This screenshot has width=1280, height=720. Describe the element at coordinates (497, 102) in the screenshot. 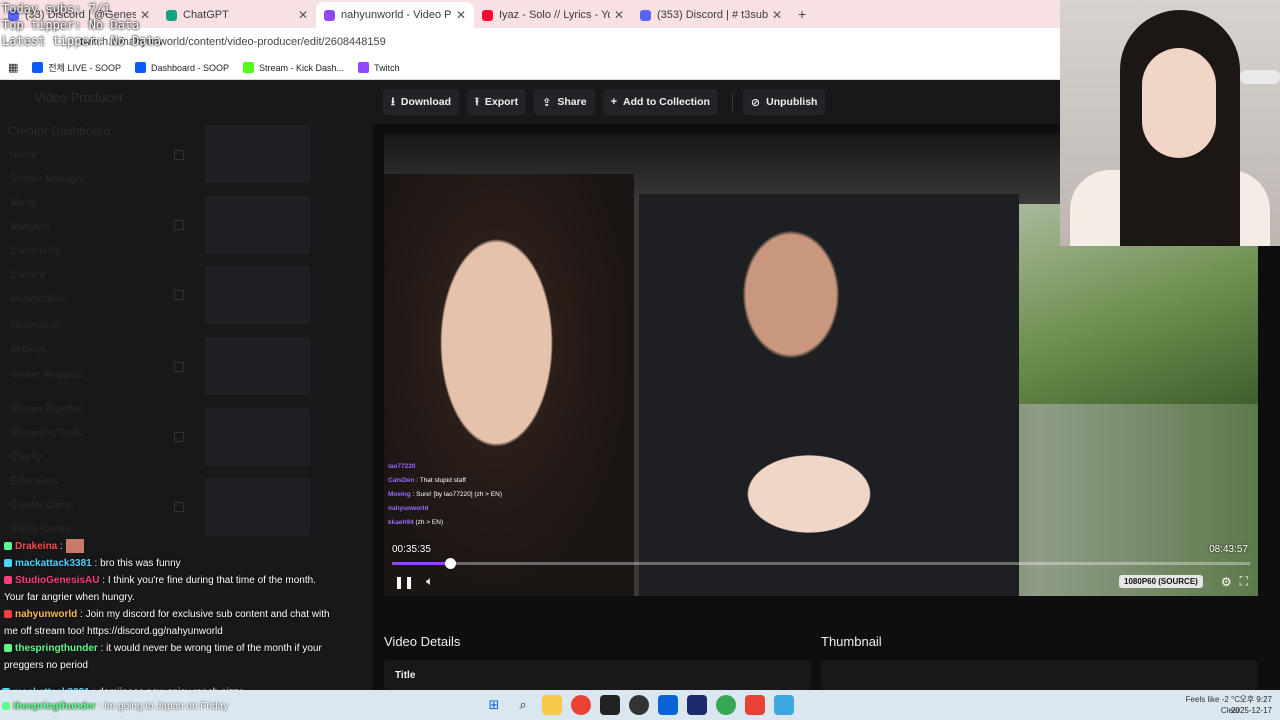

I see `export-button: ⭱ Export` at that location.